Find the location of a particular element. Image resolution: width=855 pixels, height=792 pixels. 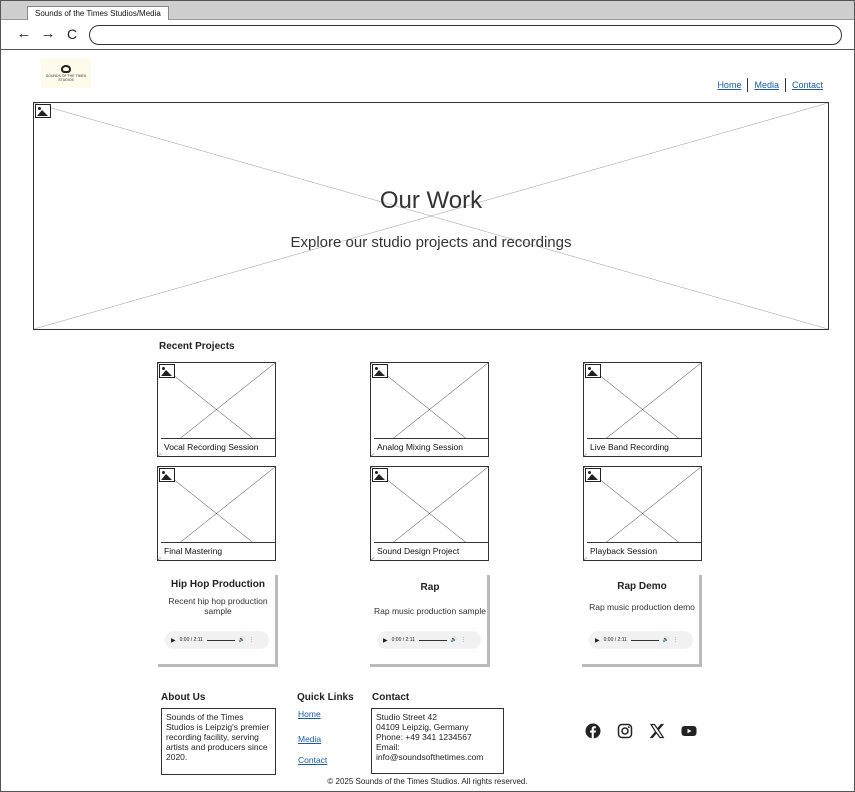

nav-home-link: Home is located at coordinates (729, 85).